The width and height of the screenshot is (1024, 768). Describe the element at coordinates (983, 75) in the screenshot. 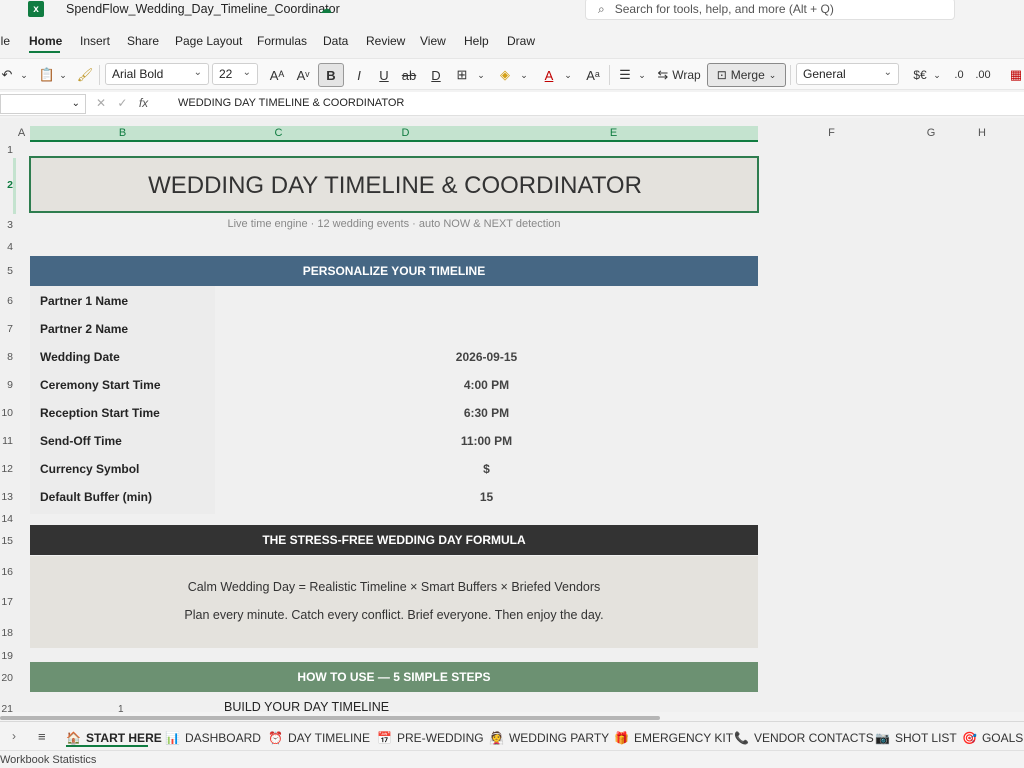

I see `increase-decimal-icon: .00` at that location.